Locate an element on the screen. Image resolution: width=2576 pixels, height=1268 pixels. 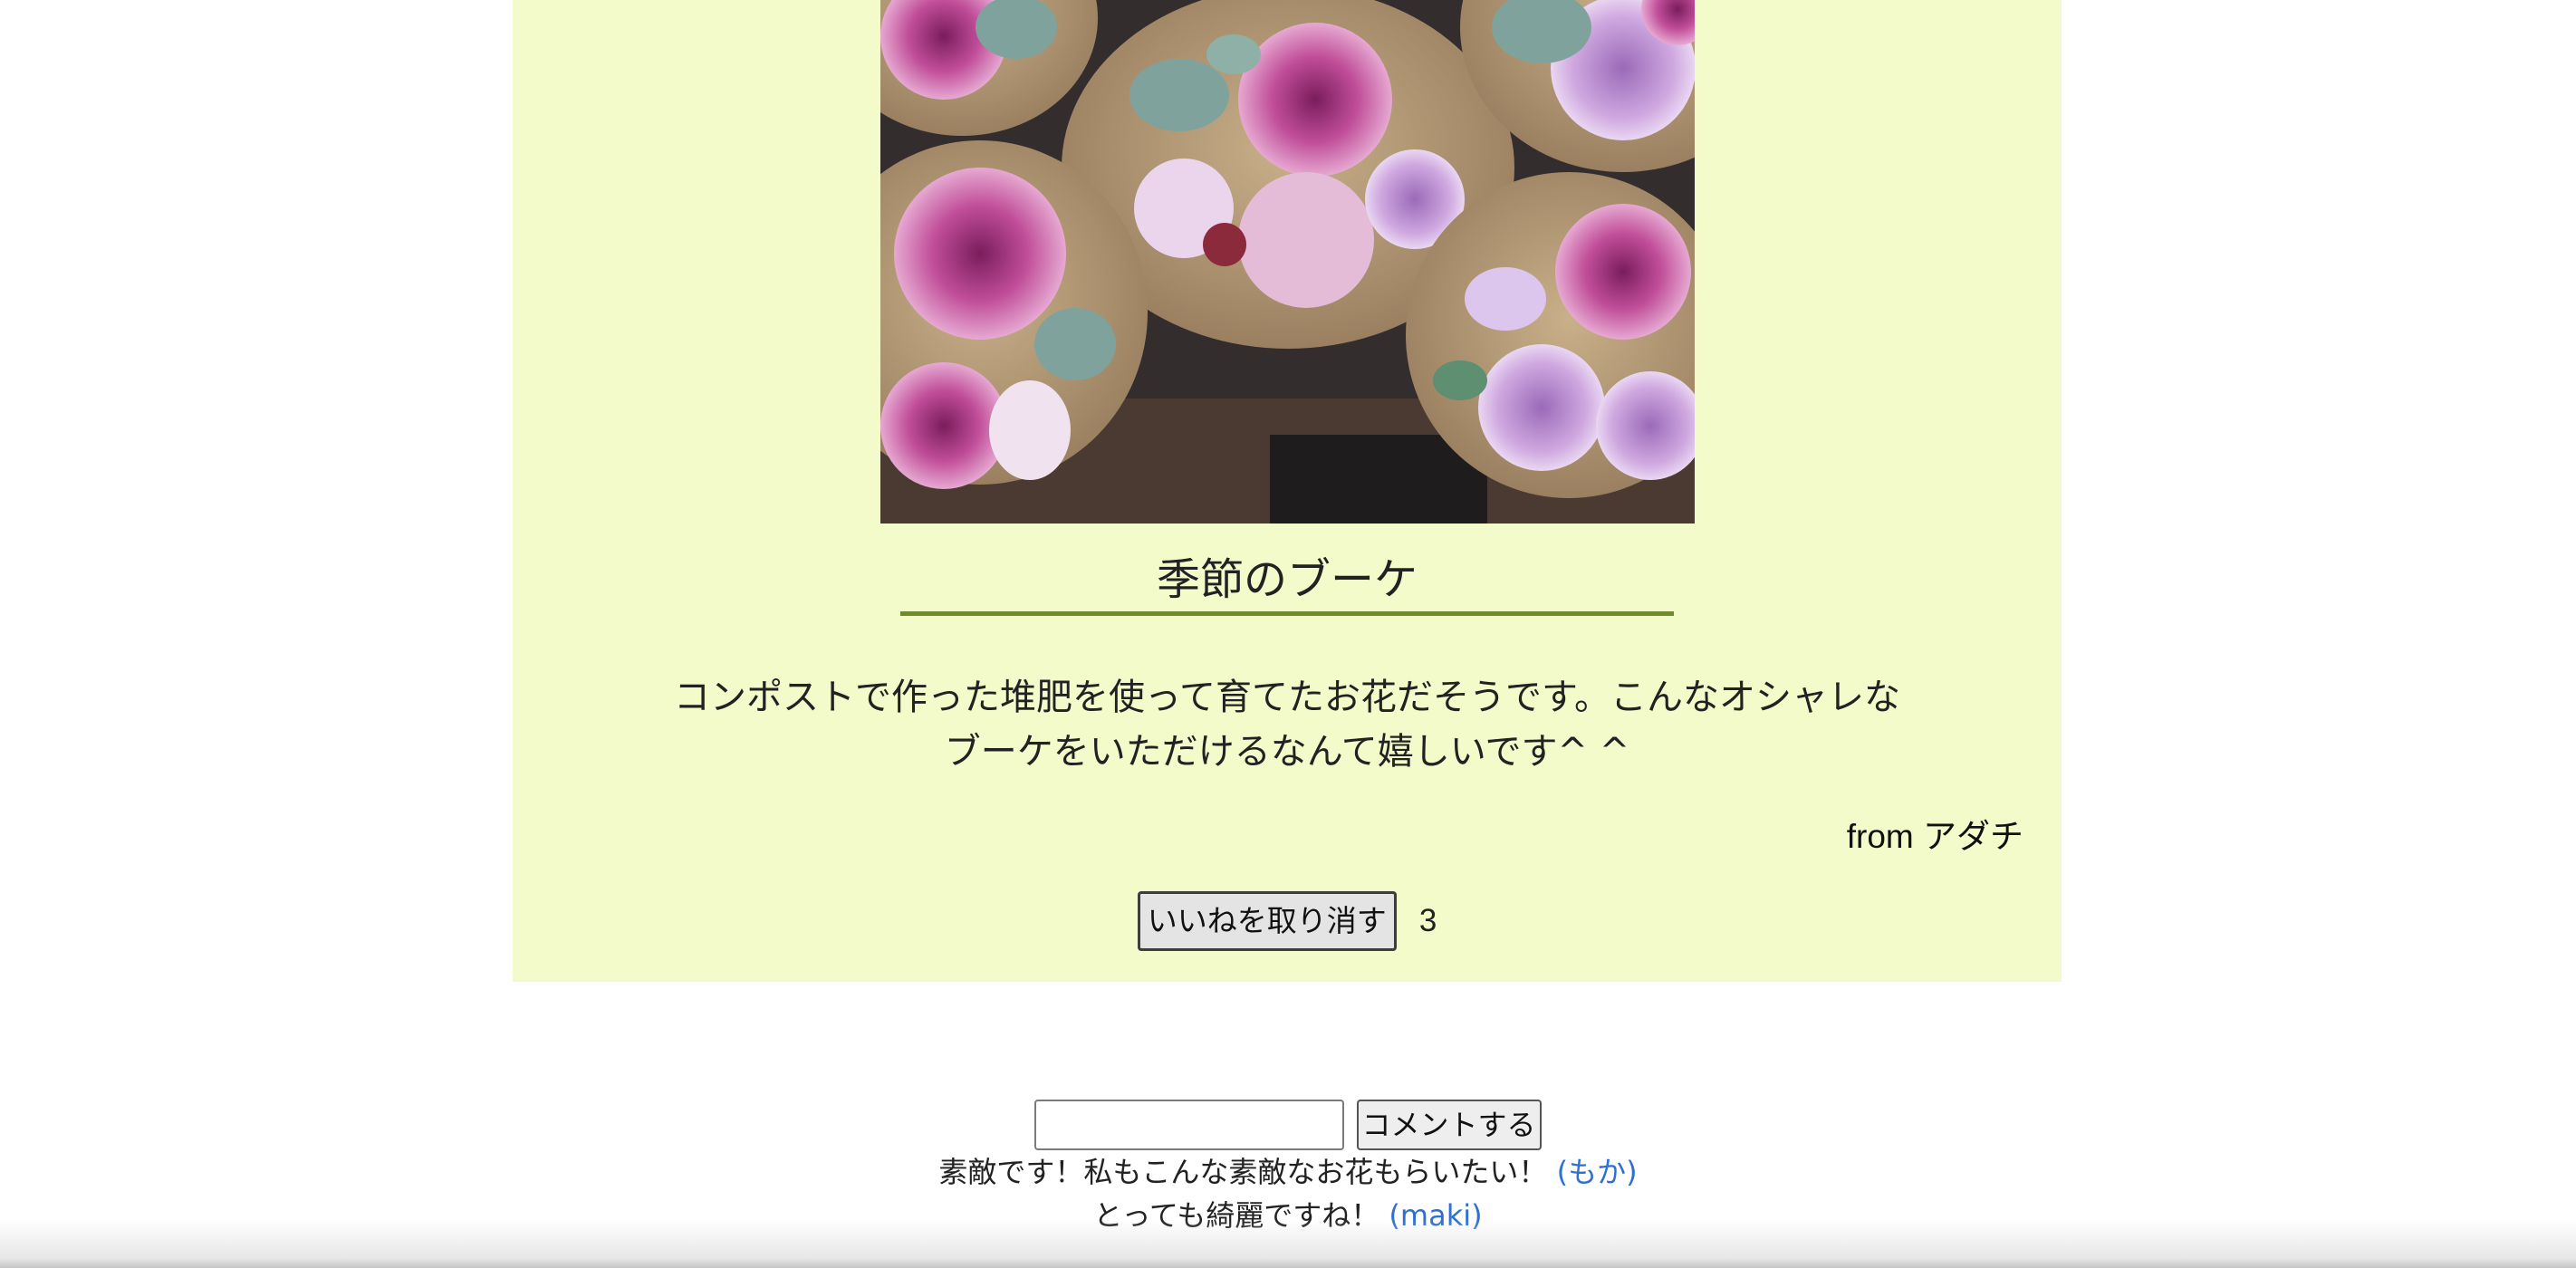
comment-text: とっても綺麗ですね！ is located at coordinates (1236, 1215).